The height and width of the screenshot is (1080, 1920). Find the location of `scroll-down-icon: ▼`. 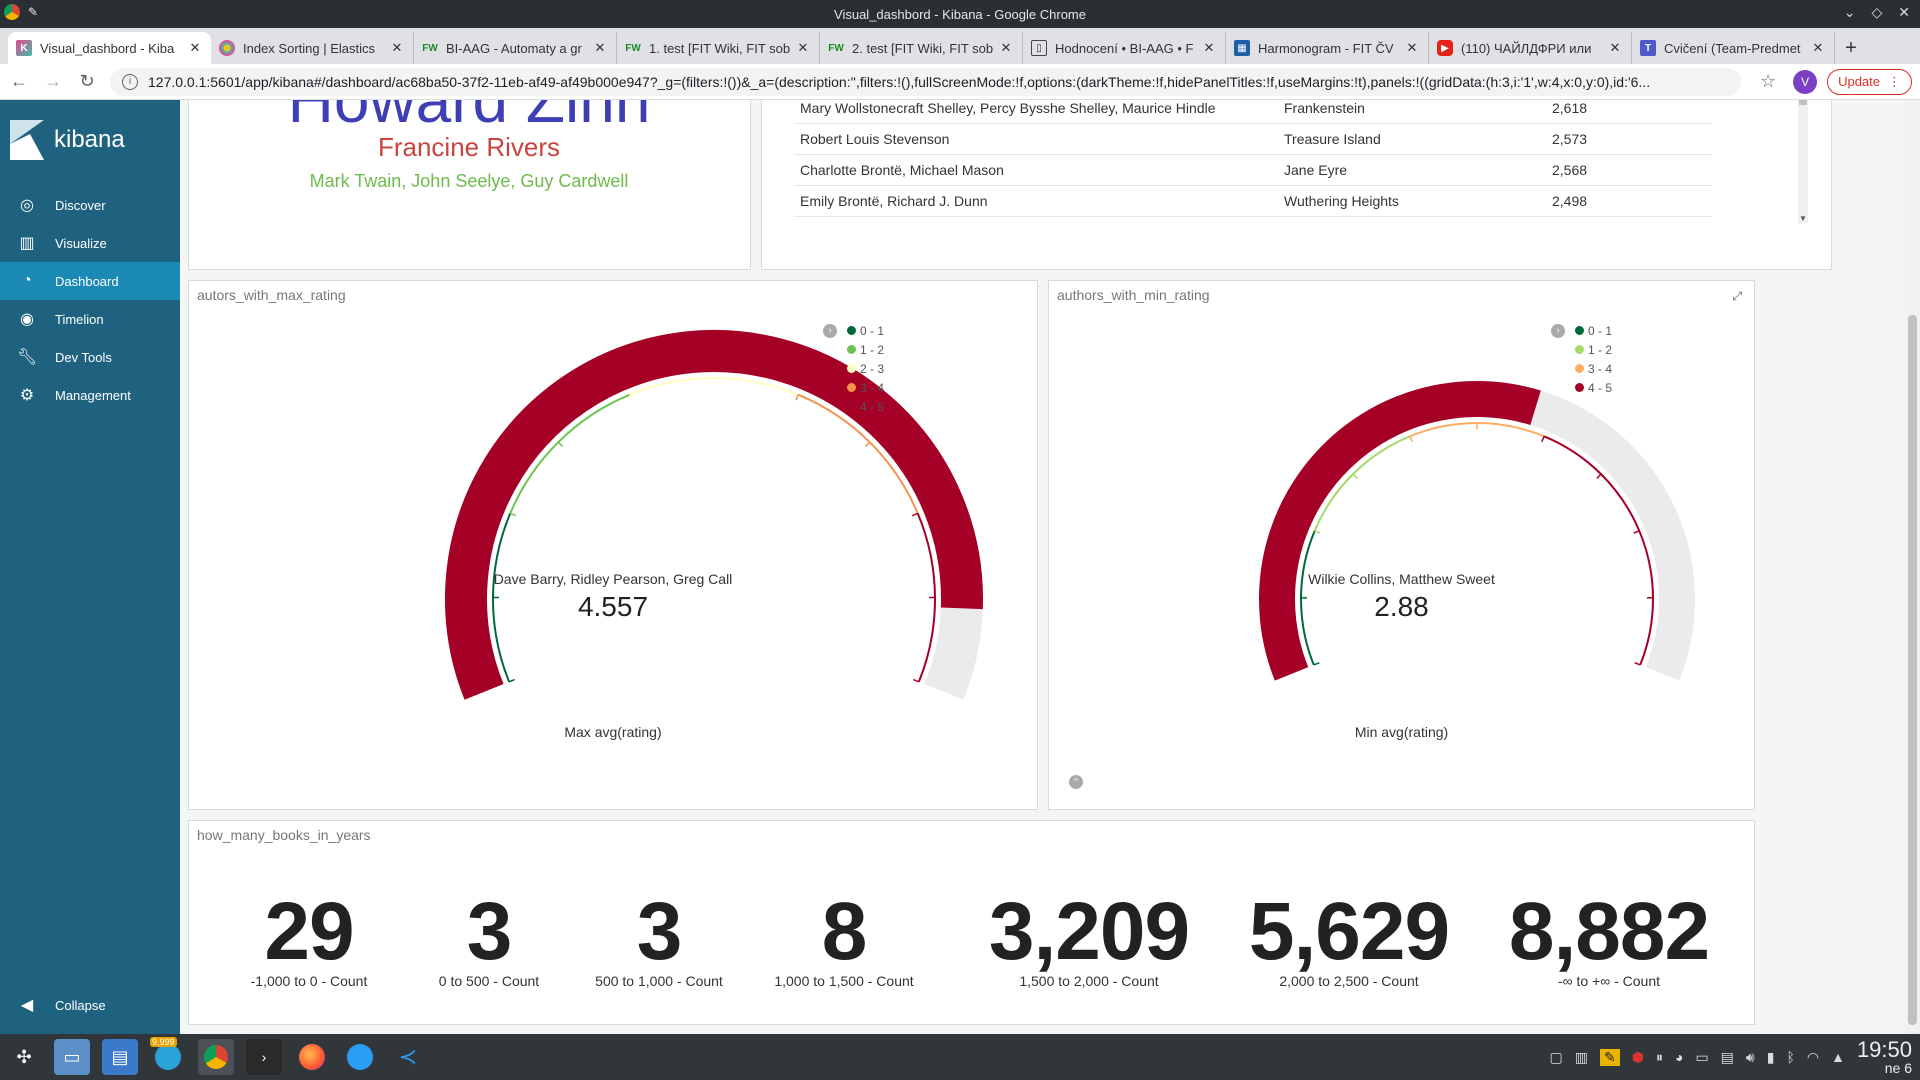

scroll-down-icon: ▼ is located at coordinates (1803, 218).